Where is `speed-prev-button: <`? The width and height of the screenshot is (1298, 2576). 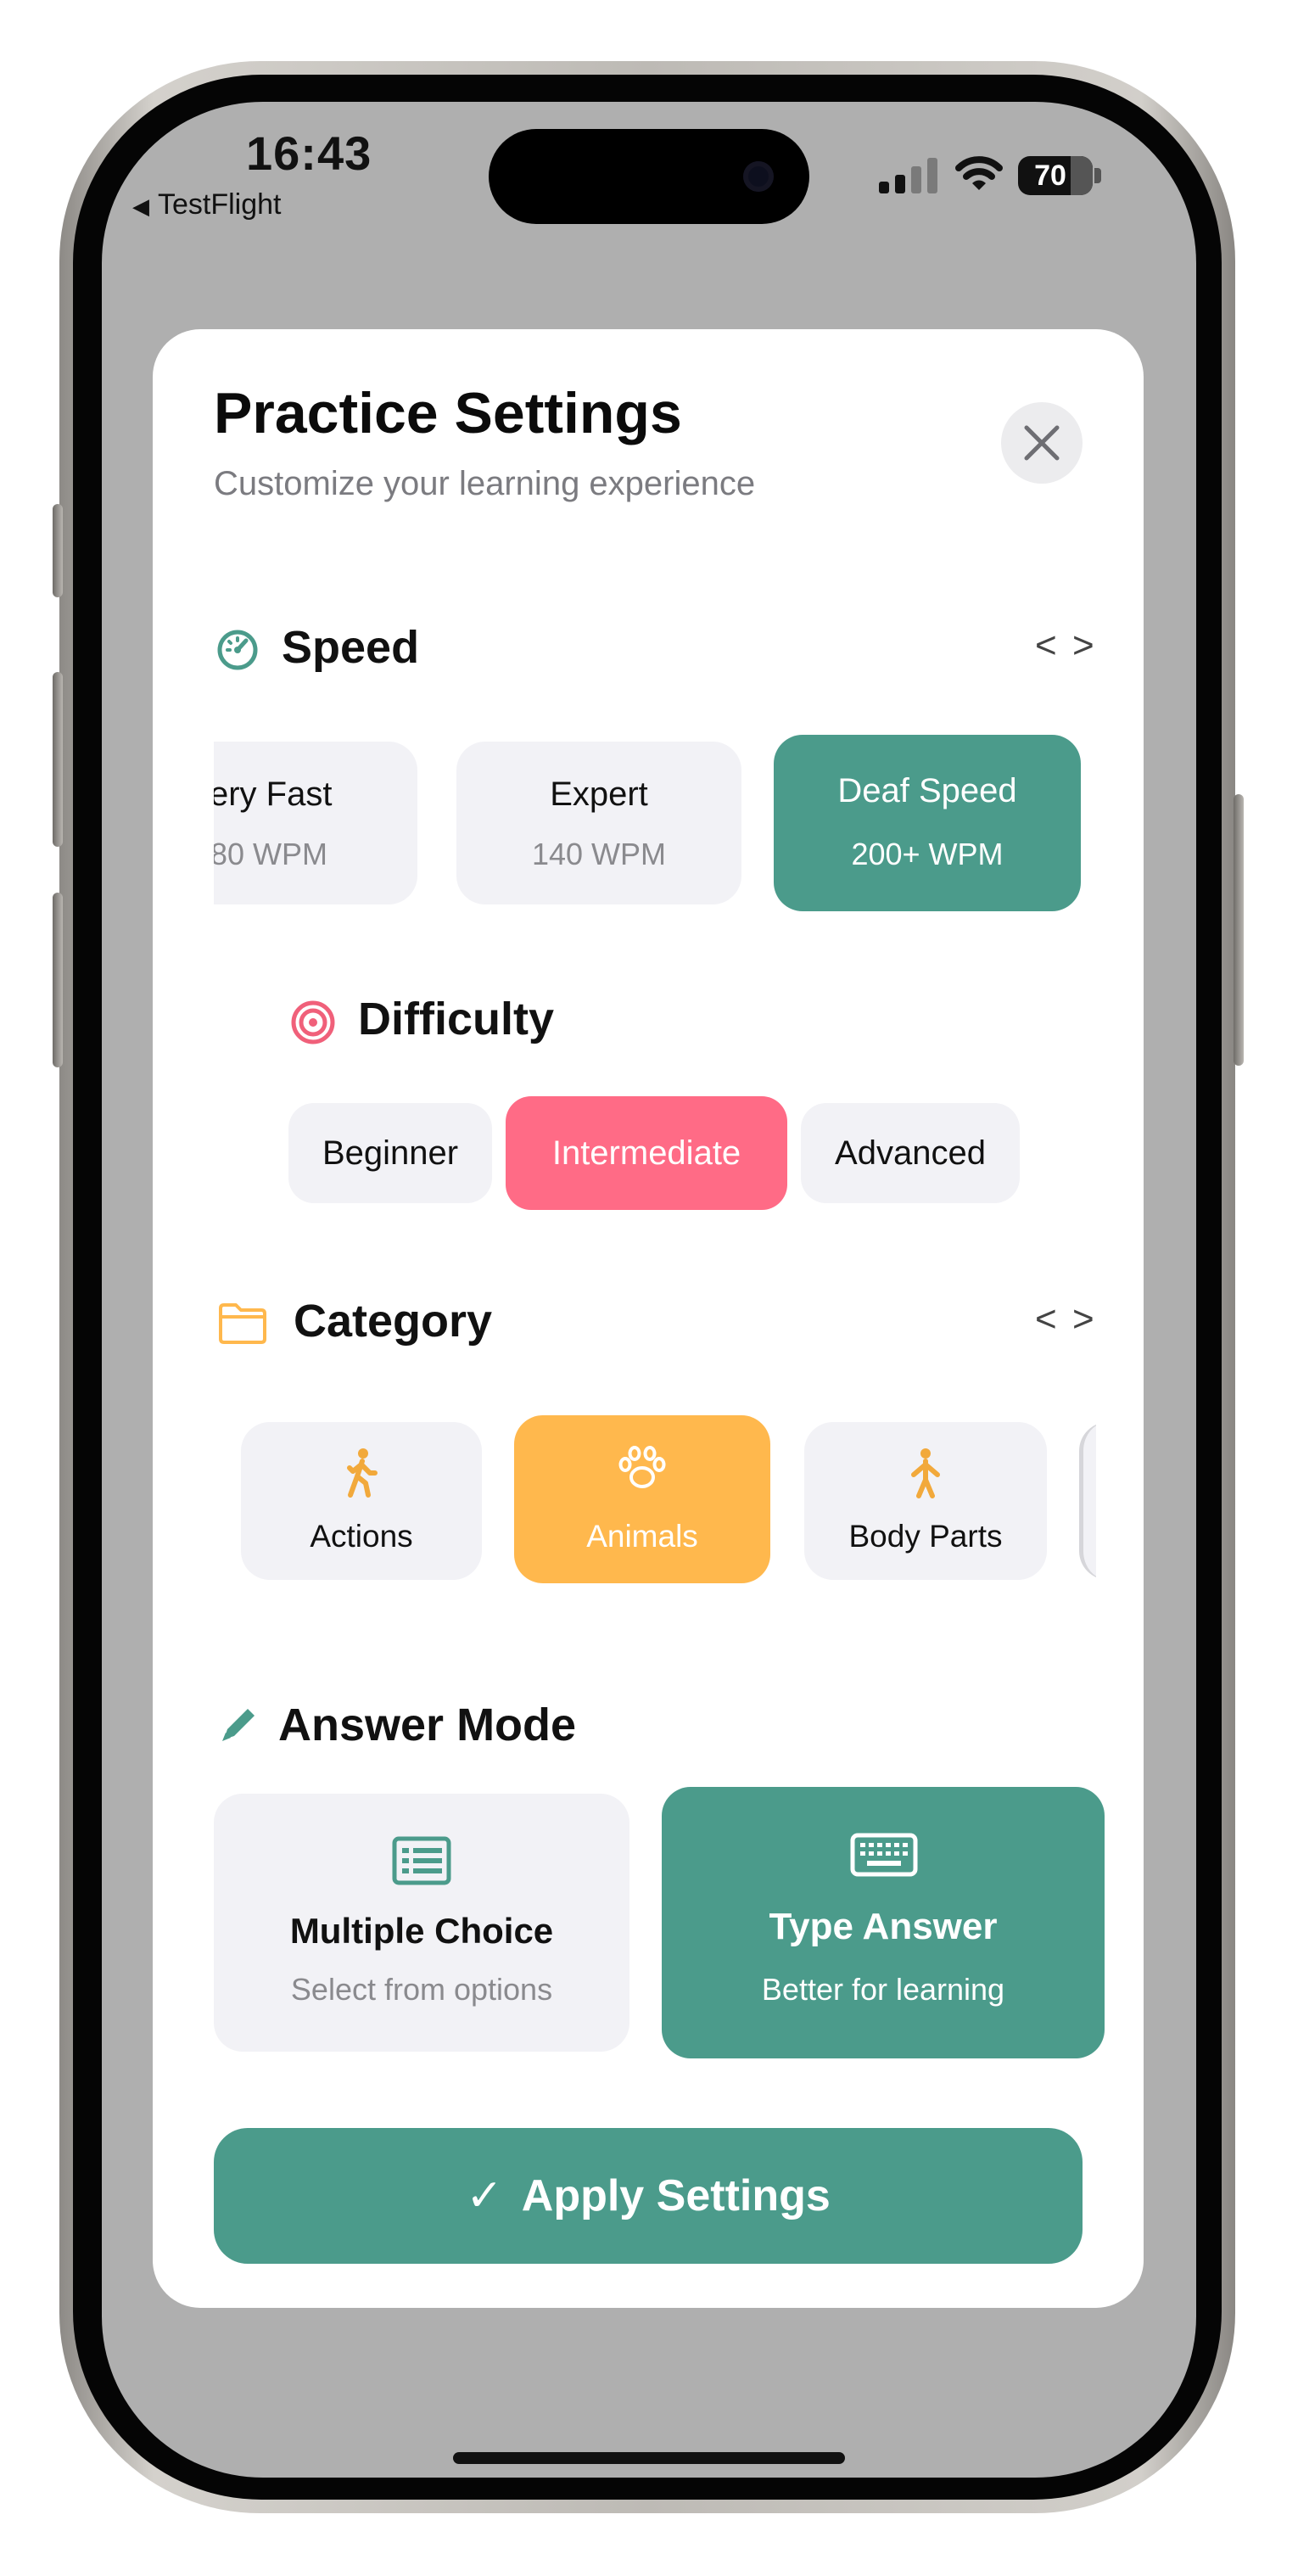
speed-prev-button: < is located at coordinates (1046, 645).